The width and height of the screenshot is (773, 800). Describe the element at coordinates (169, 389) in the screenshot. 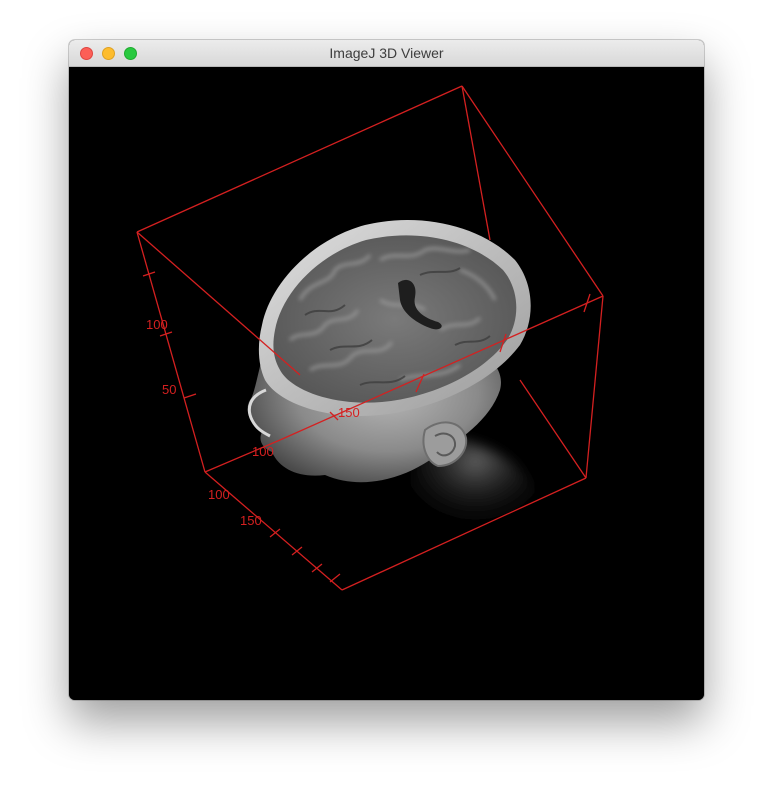

I see `axis-label-50-vertical: 50` at that location.